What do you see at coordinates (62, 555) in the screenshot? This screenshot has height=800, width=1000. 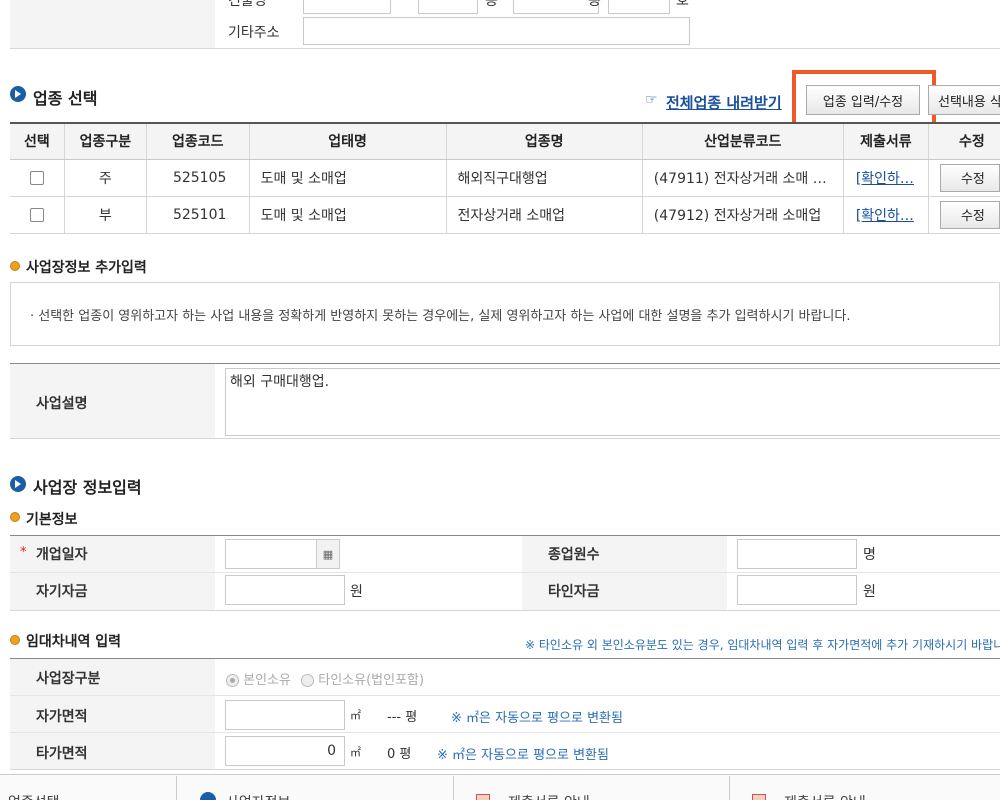 I see `open-date-label: 개업일자` at bounding box center [62, 555].